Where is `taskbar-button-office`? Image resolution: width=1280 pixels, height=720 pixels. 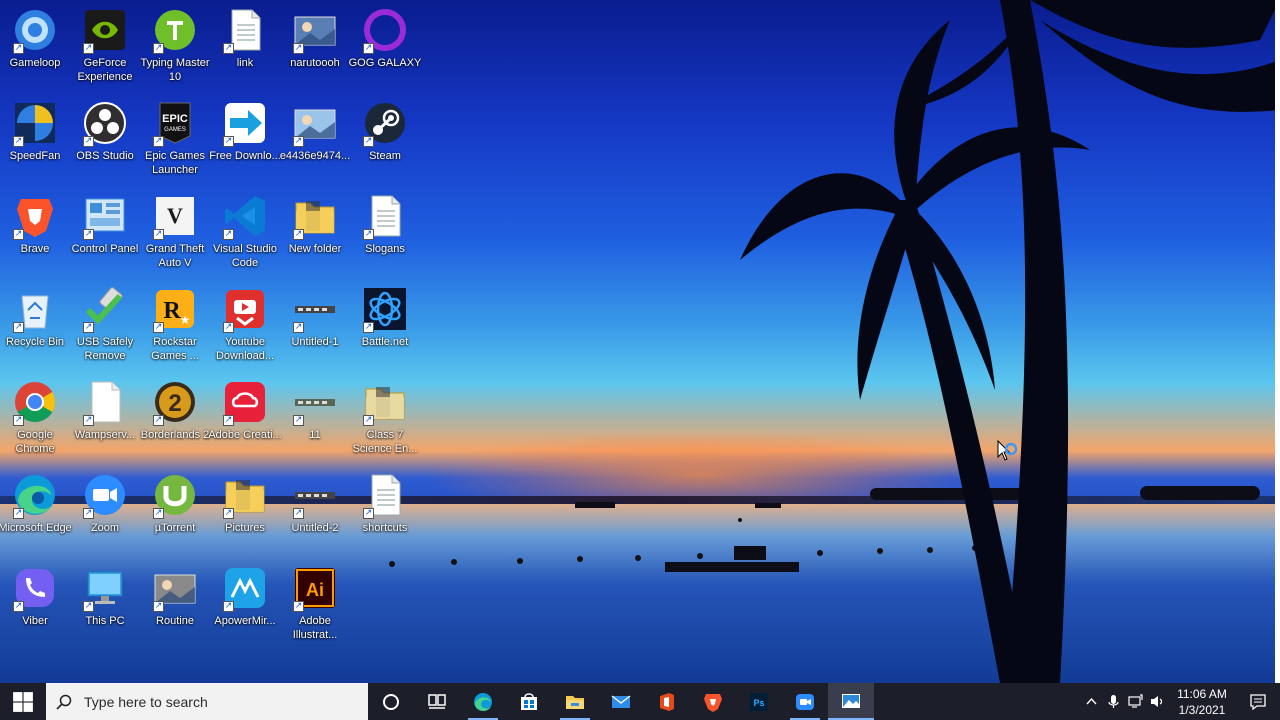 taskbar-button-office is located at coordinates (667, 701).